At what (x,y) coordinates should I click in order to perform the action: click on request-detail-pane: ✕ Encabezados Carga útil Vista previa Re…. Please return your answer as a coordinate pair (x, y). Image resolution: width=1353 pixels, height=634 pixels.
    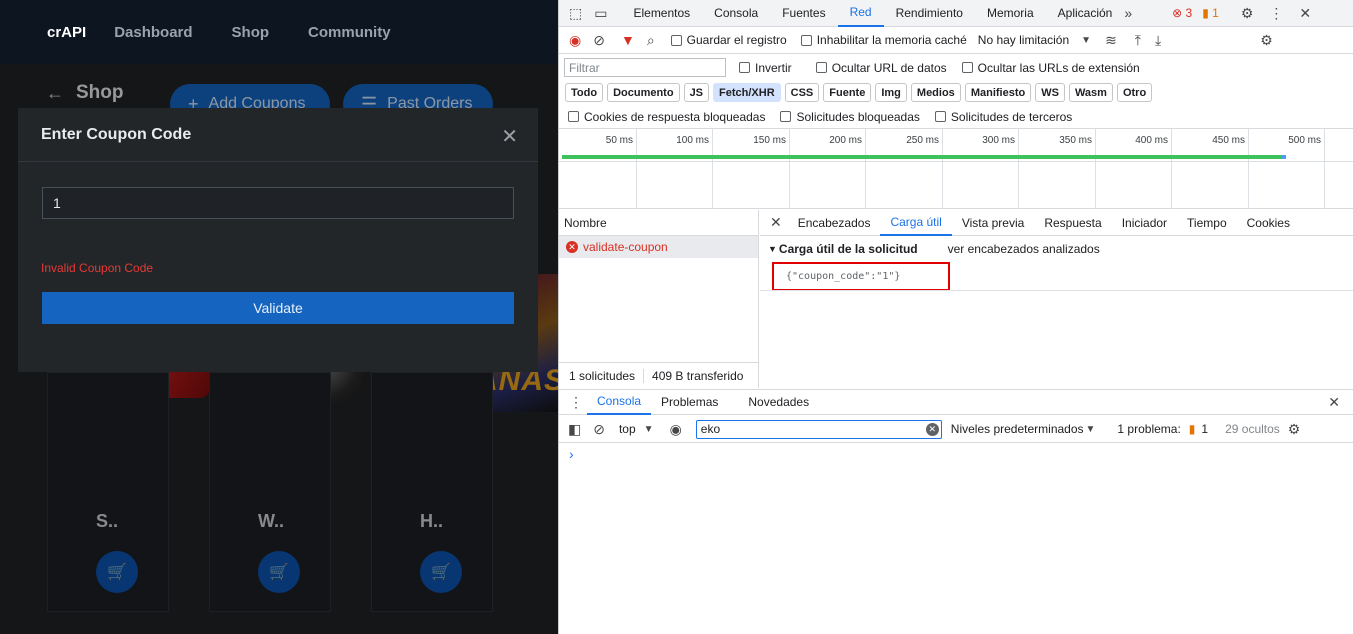
    Looking at the image, I should click on (1056, 299).